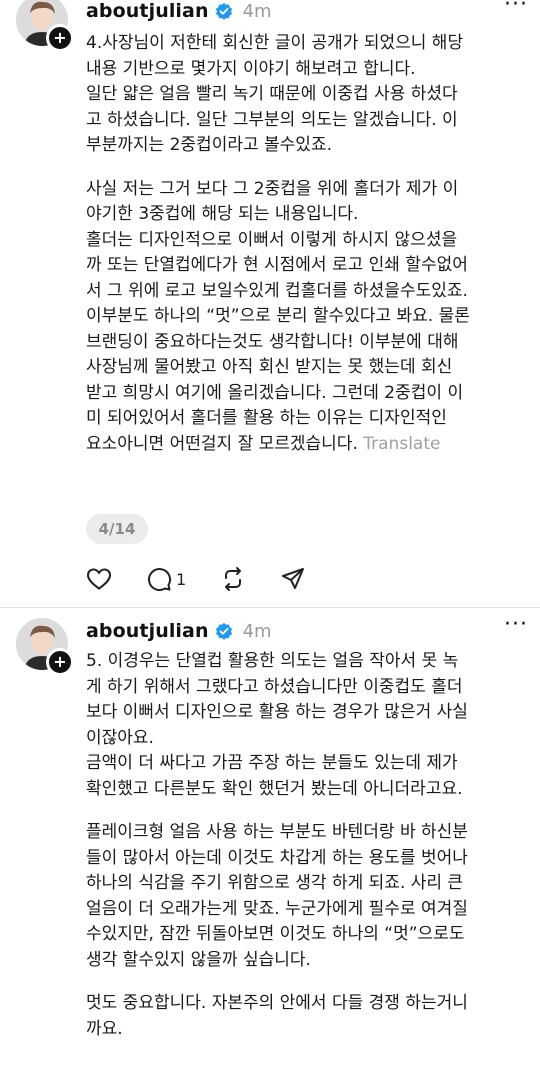 The image size is (540, 1080). Describe the element at coordinates (225, 443) in the screenshot. I see `text-line: 요소아니면 어떤걸지 잘 모르겠습니다.` at that location.